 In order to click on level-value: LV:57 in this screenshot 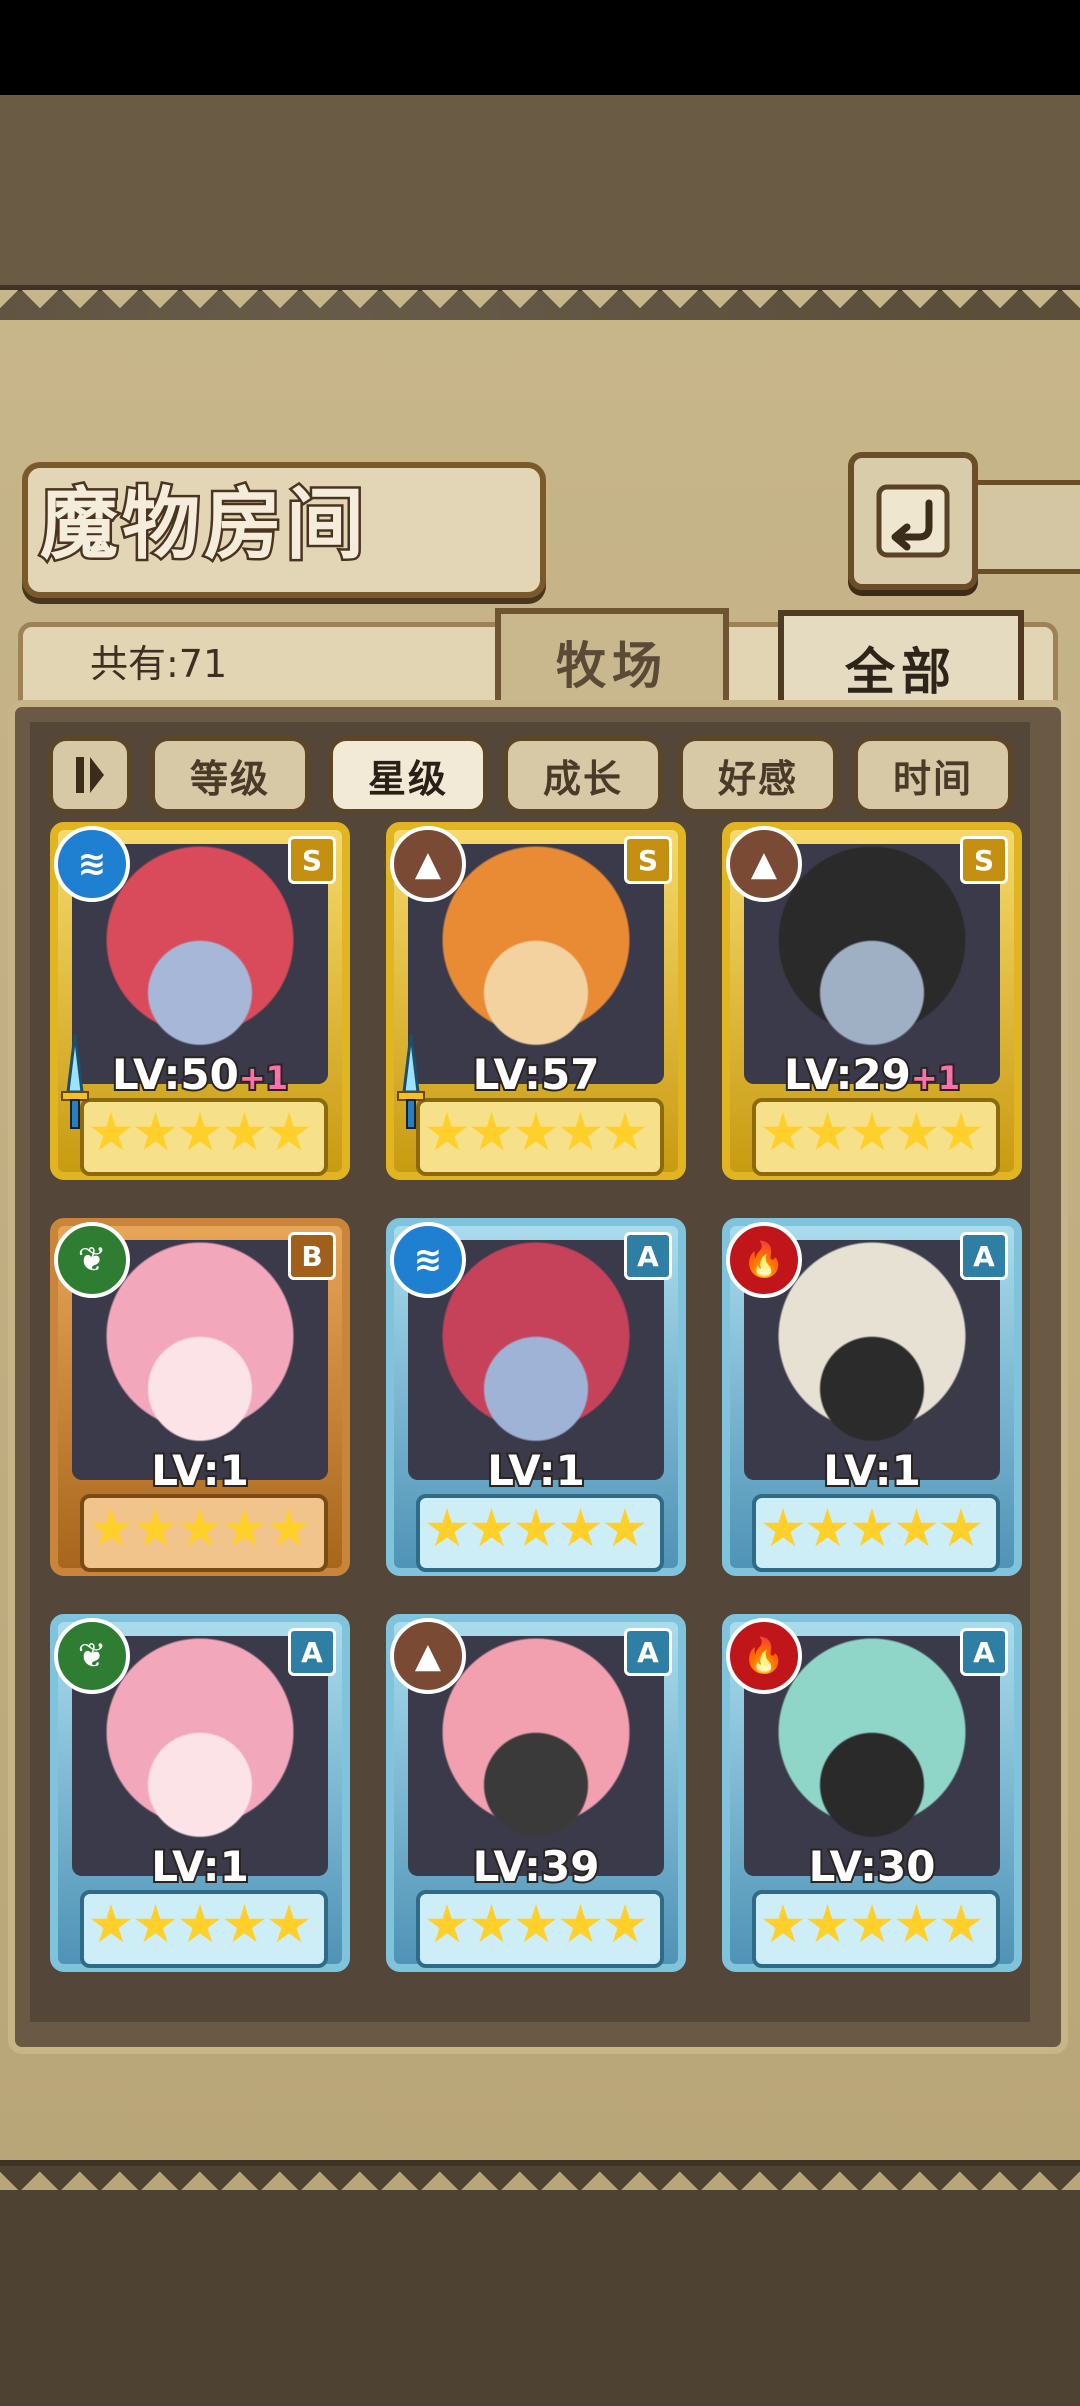, I will do `click(536, 1074)`.